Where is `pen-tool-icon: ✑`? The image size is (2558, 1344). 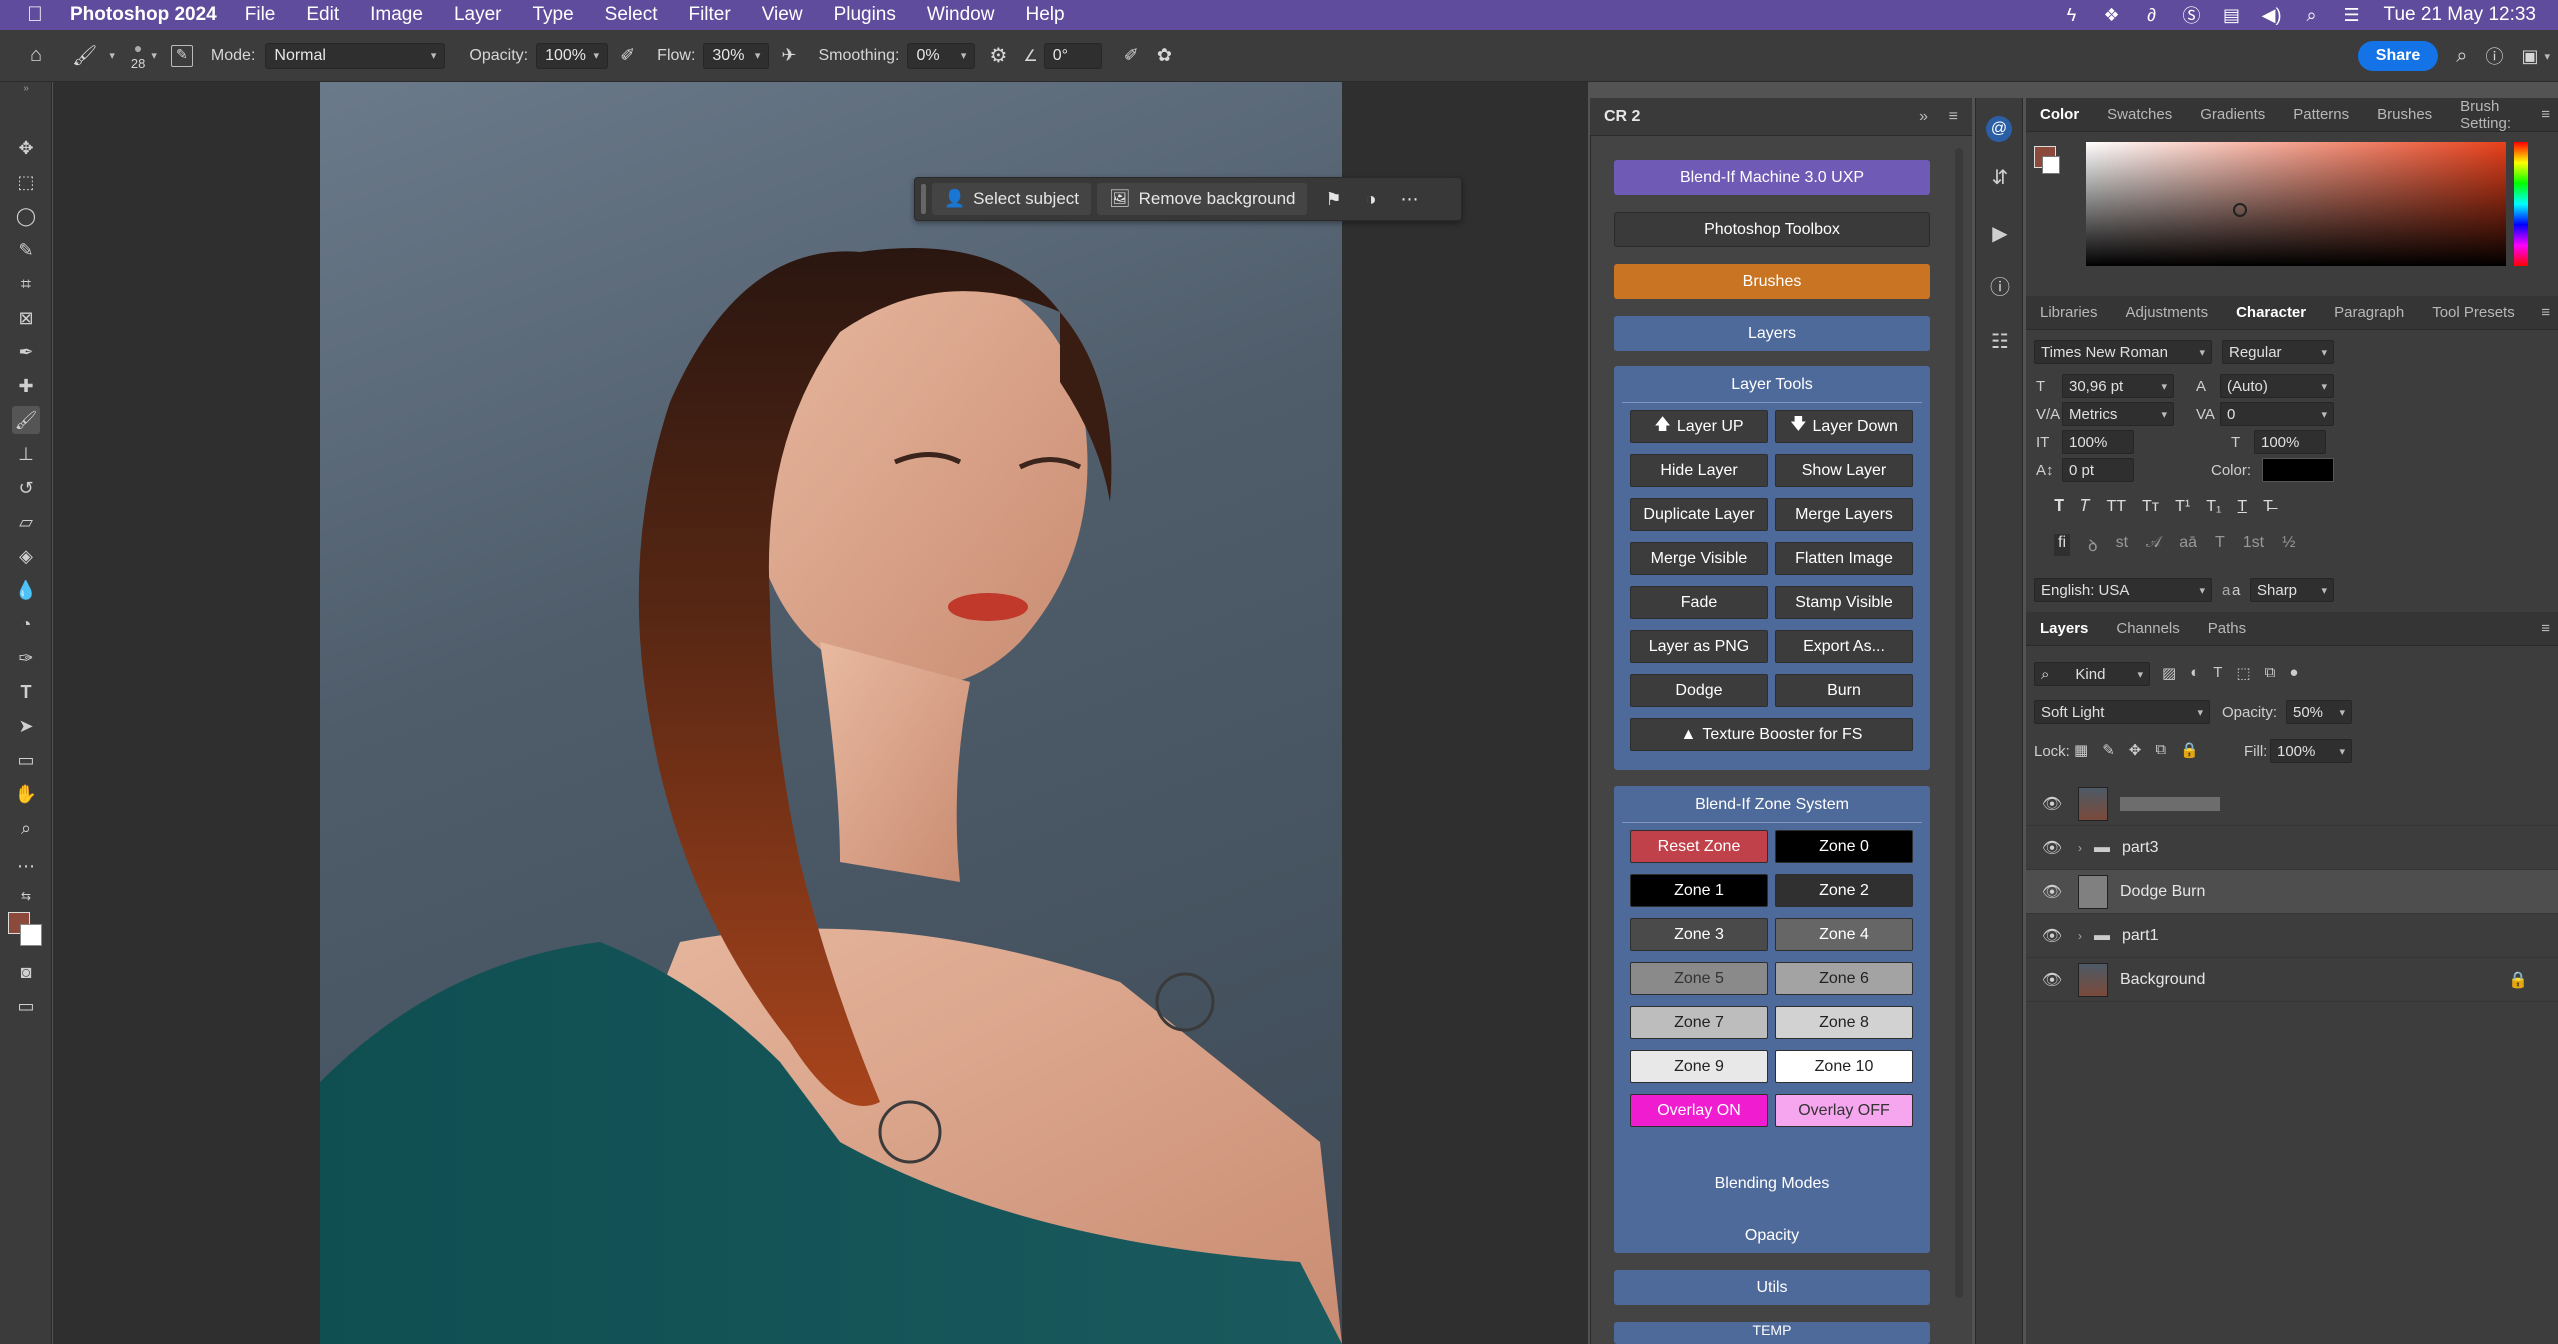 pen-tool-icon: ✑ is located at coordinates (26, 658).